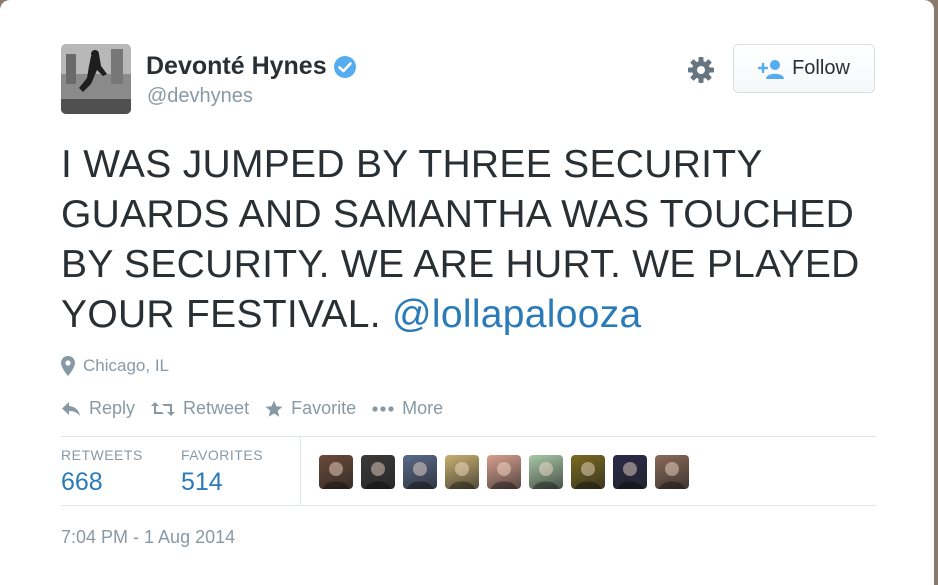 Image resolution: width=938 pixels, height=585 pixels. Describe the element at coordinates (771, 69) in the screenshot. I see `add-user-icon` at that location.